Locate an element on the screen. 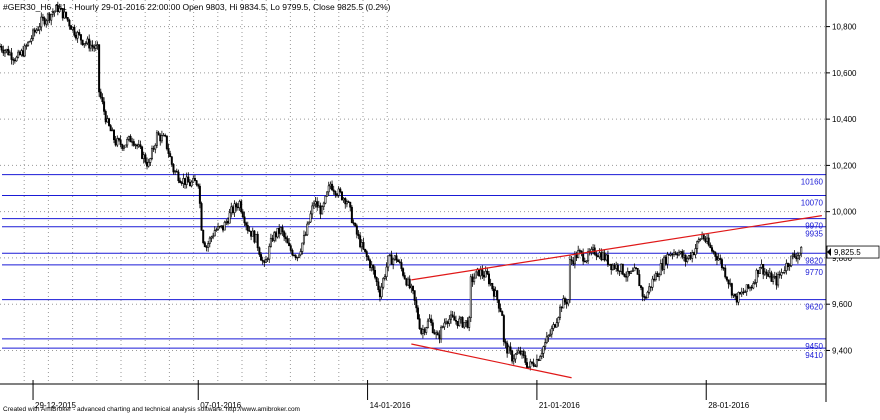 This screenshot has width=880, height=420. level-label: 9770 is located at coordinates (814, 272).